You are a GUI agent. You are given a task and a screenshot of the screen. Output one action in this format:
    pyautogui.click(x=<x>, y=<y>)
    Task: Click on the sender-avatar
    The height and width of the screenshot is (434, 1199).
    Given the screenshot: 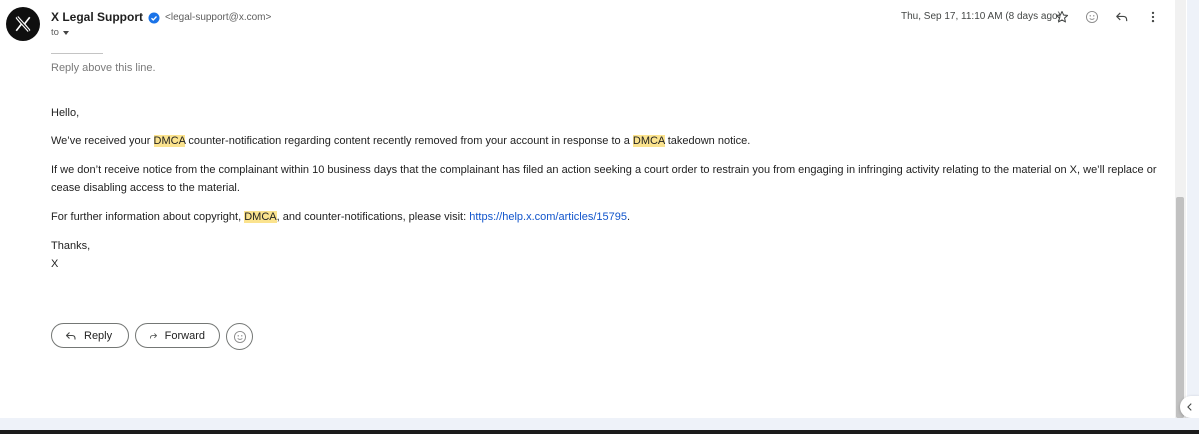 What is the action you would take?
    pyautogui.click(x=23, y=24)
    